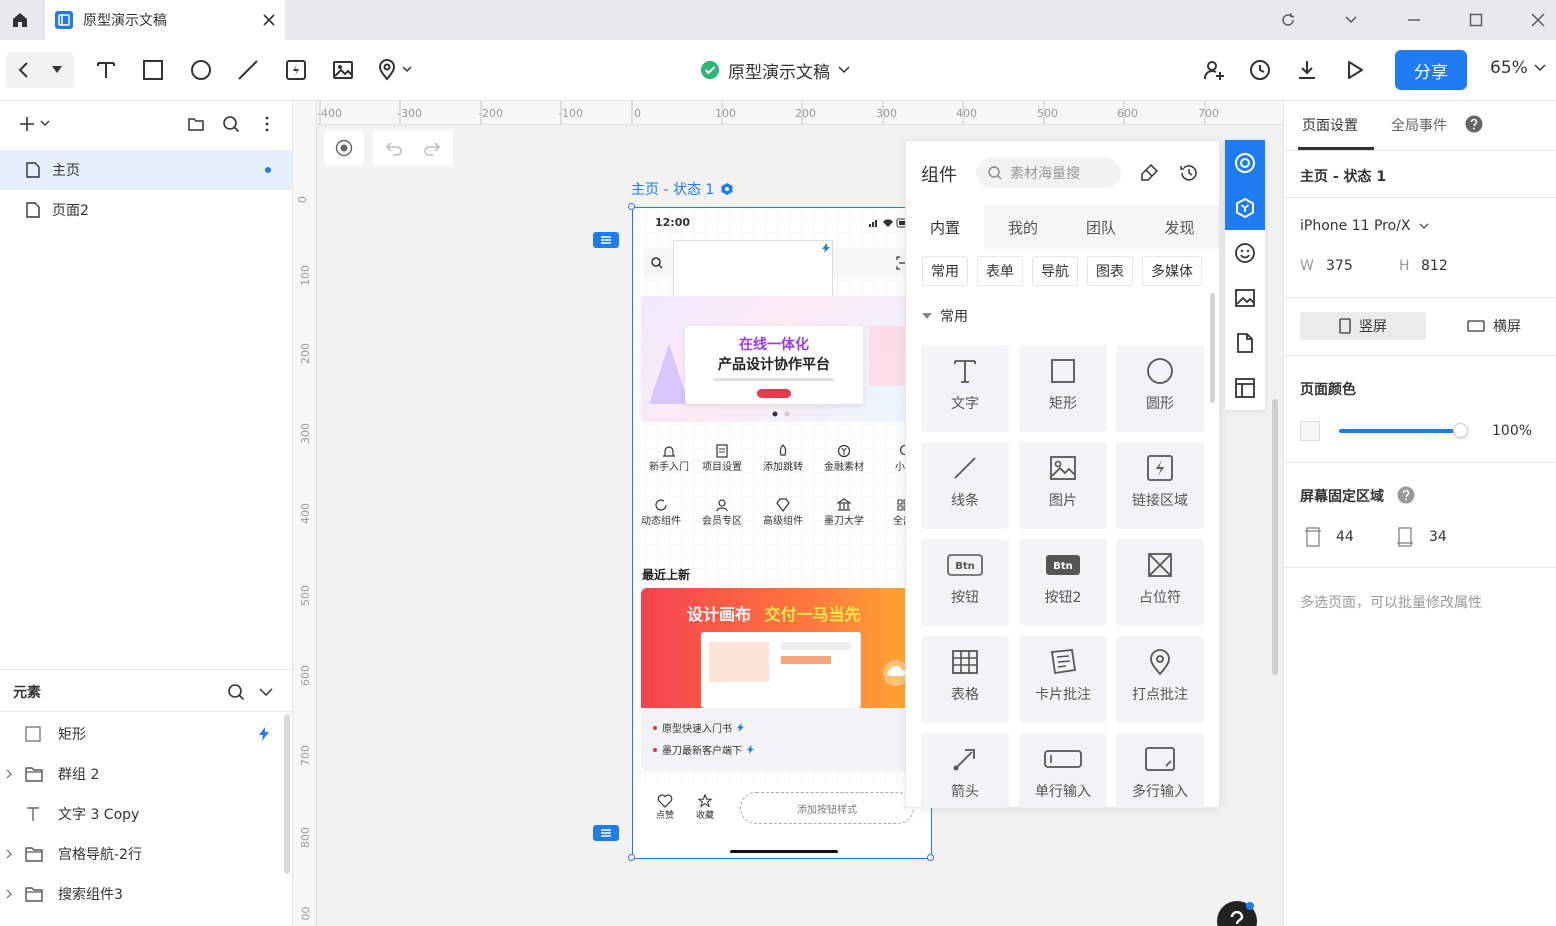 This screenshot has width=1556, height=926. Describe the element at coordinates (1476, 20) in the screenshot. I see `maximize-button` at that location.